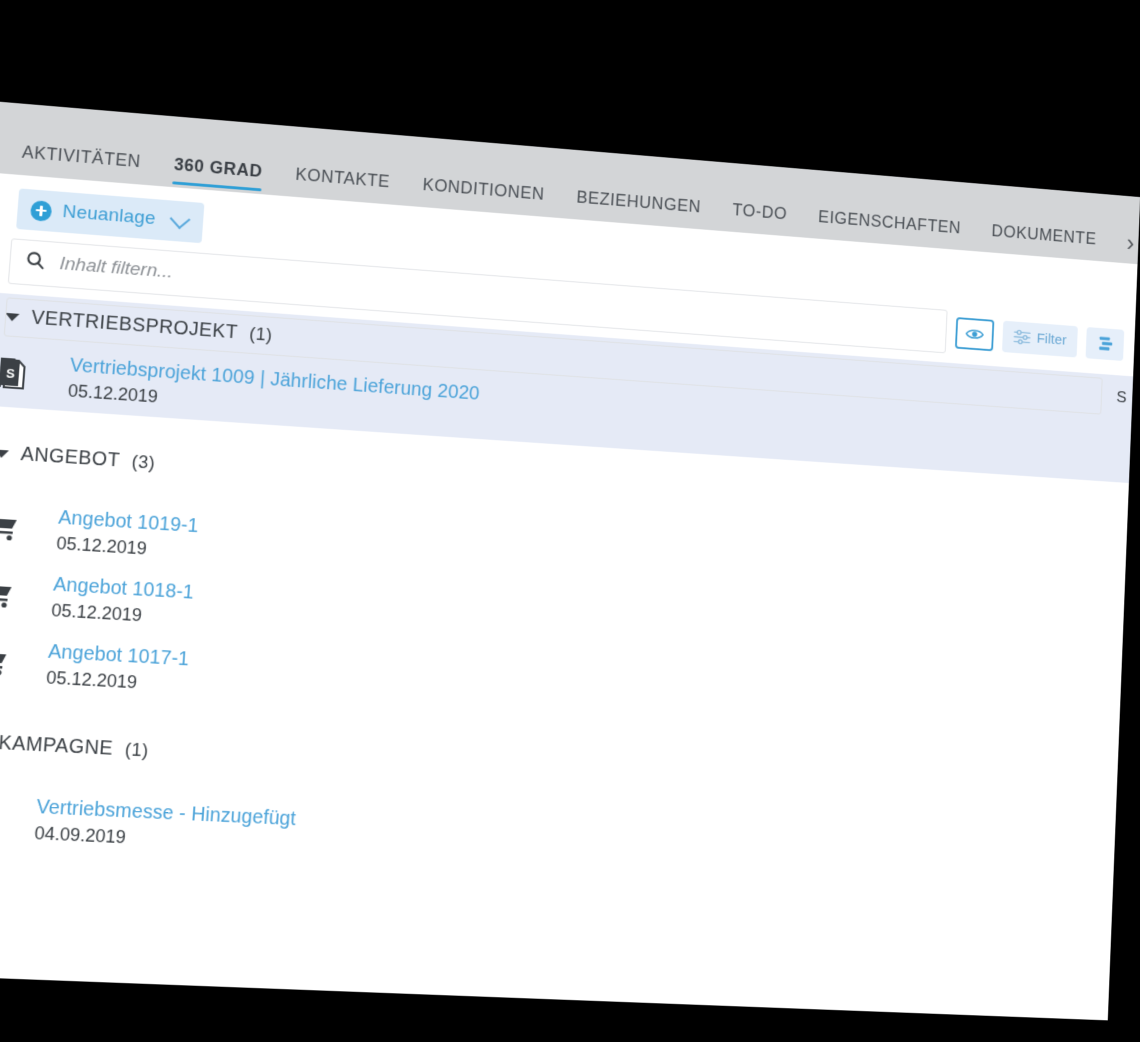  Describe the element at coordinates (18, 817) in the screenshot. I see `people-icon` at that location.